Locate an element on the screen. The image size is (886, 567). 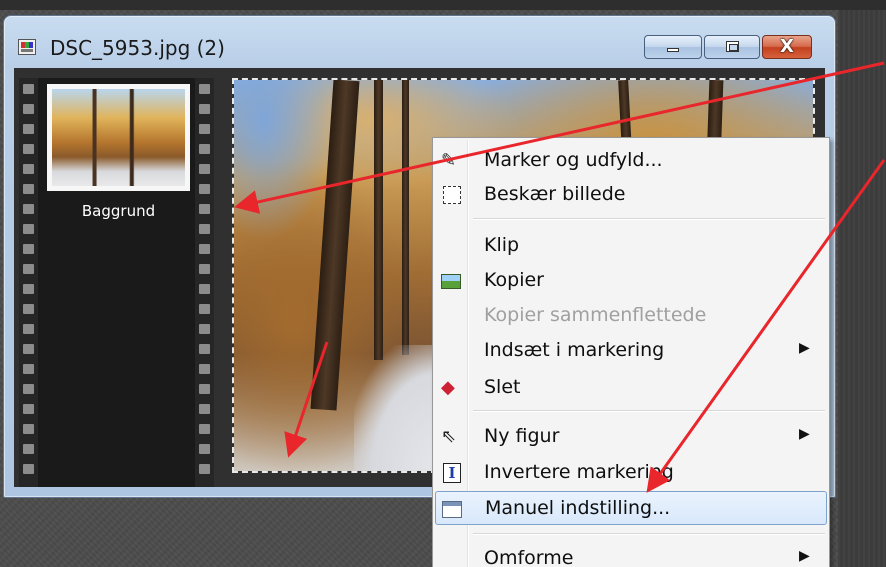
close-button: X is located at coordinates (787, 47).